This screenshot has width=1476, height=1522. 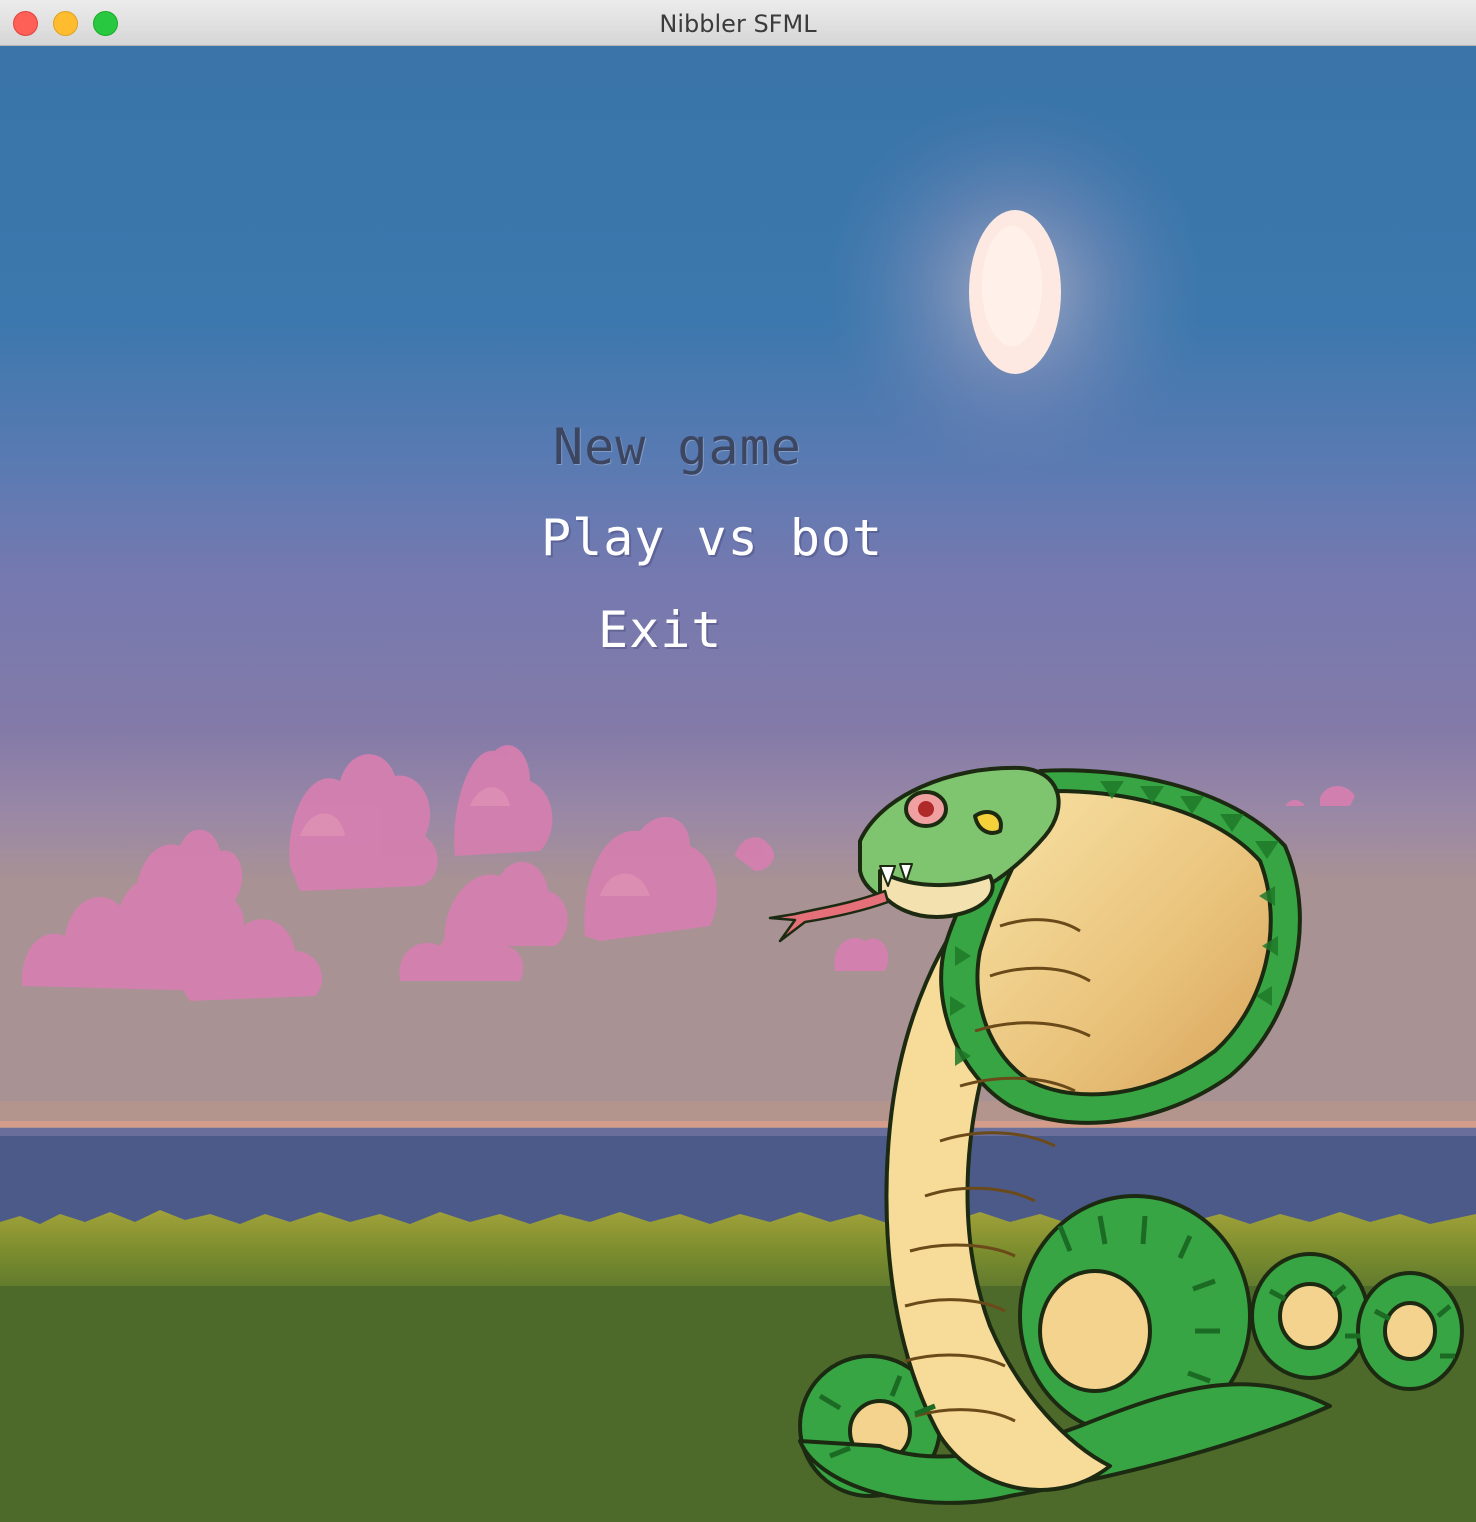 I want to click on exit-button: Exit, so click(x=660, y=630).